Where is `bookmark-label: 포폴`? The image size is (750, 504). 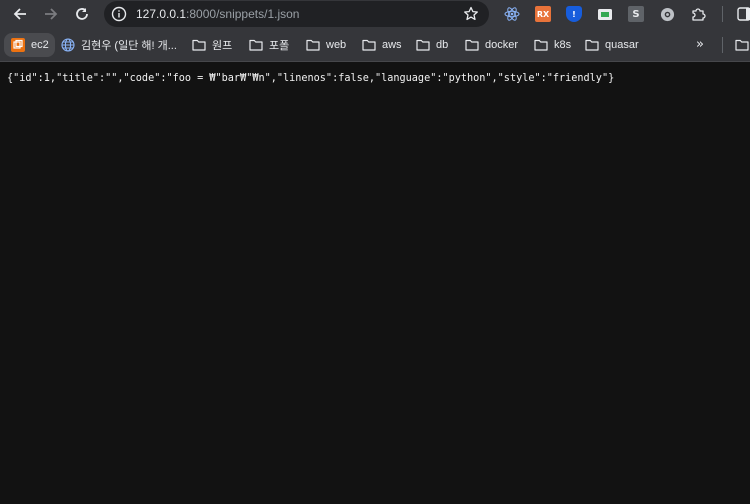 bookmark-label: 포폴 is located at coordinates (279, 46).